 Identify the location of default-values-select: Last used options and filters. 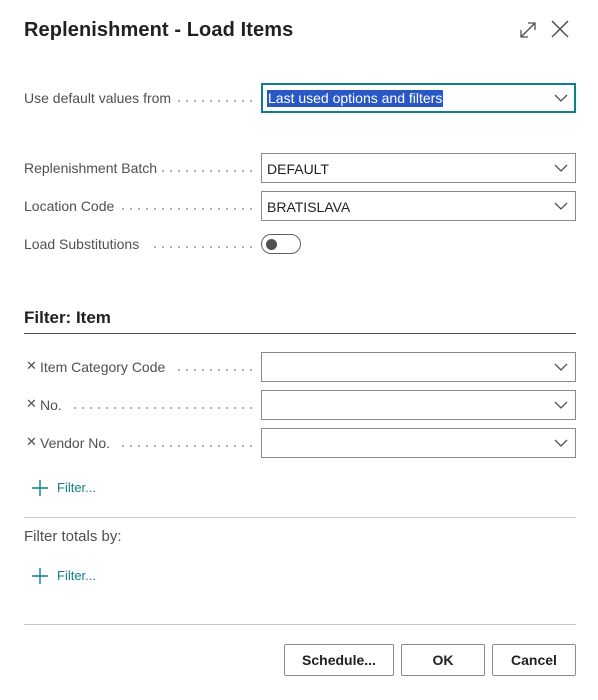
(418, 98).